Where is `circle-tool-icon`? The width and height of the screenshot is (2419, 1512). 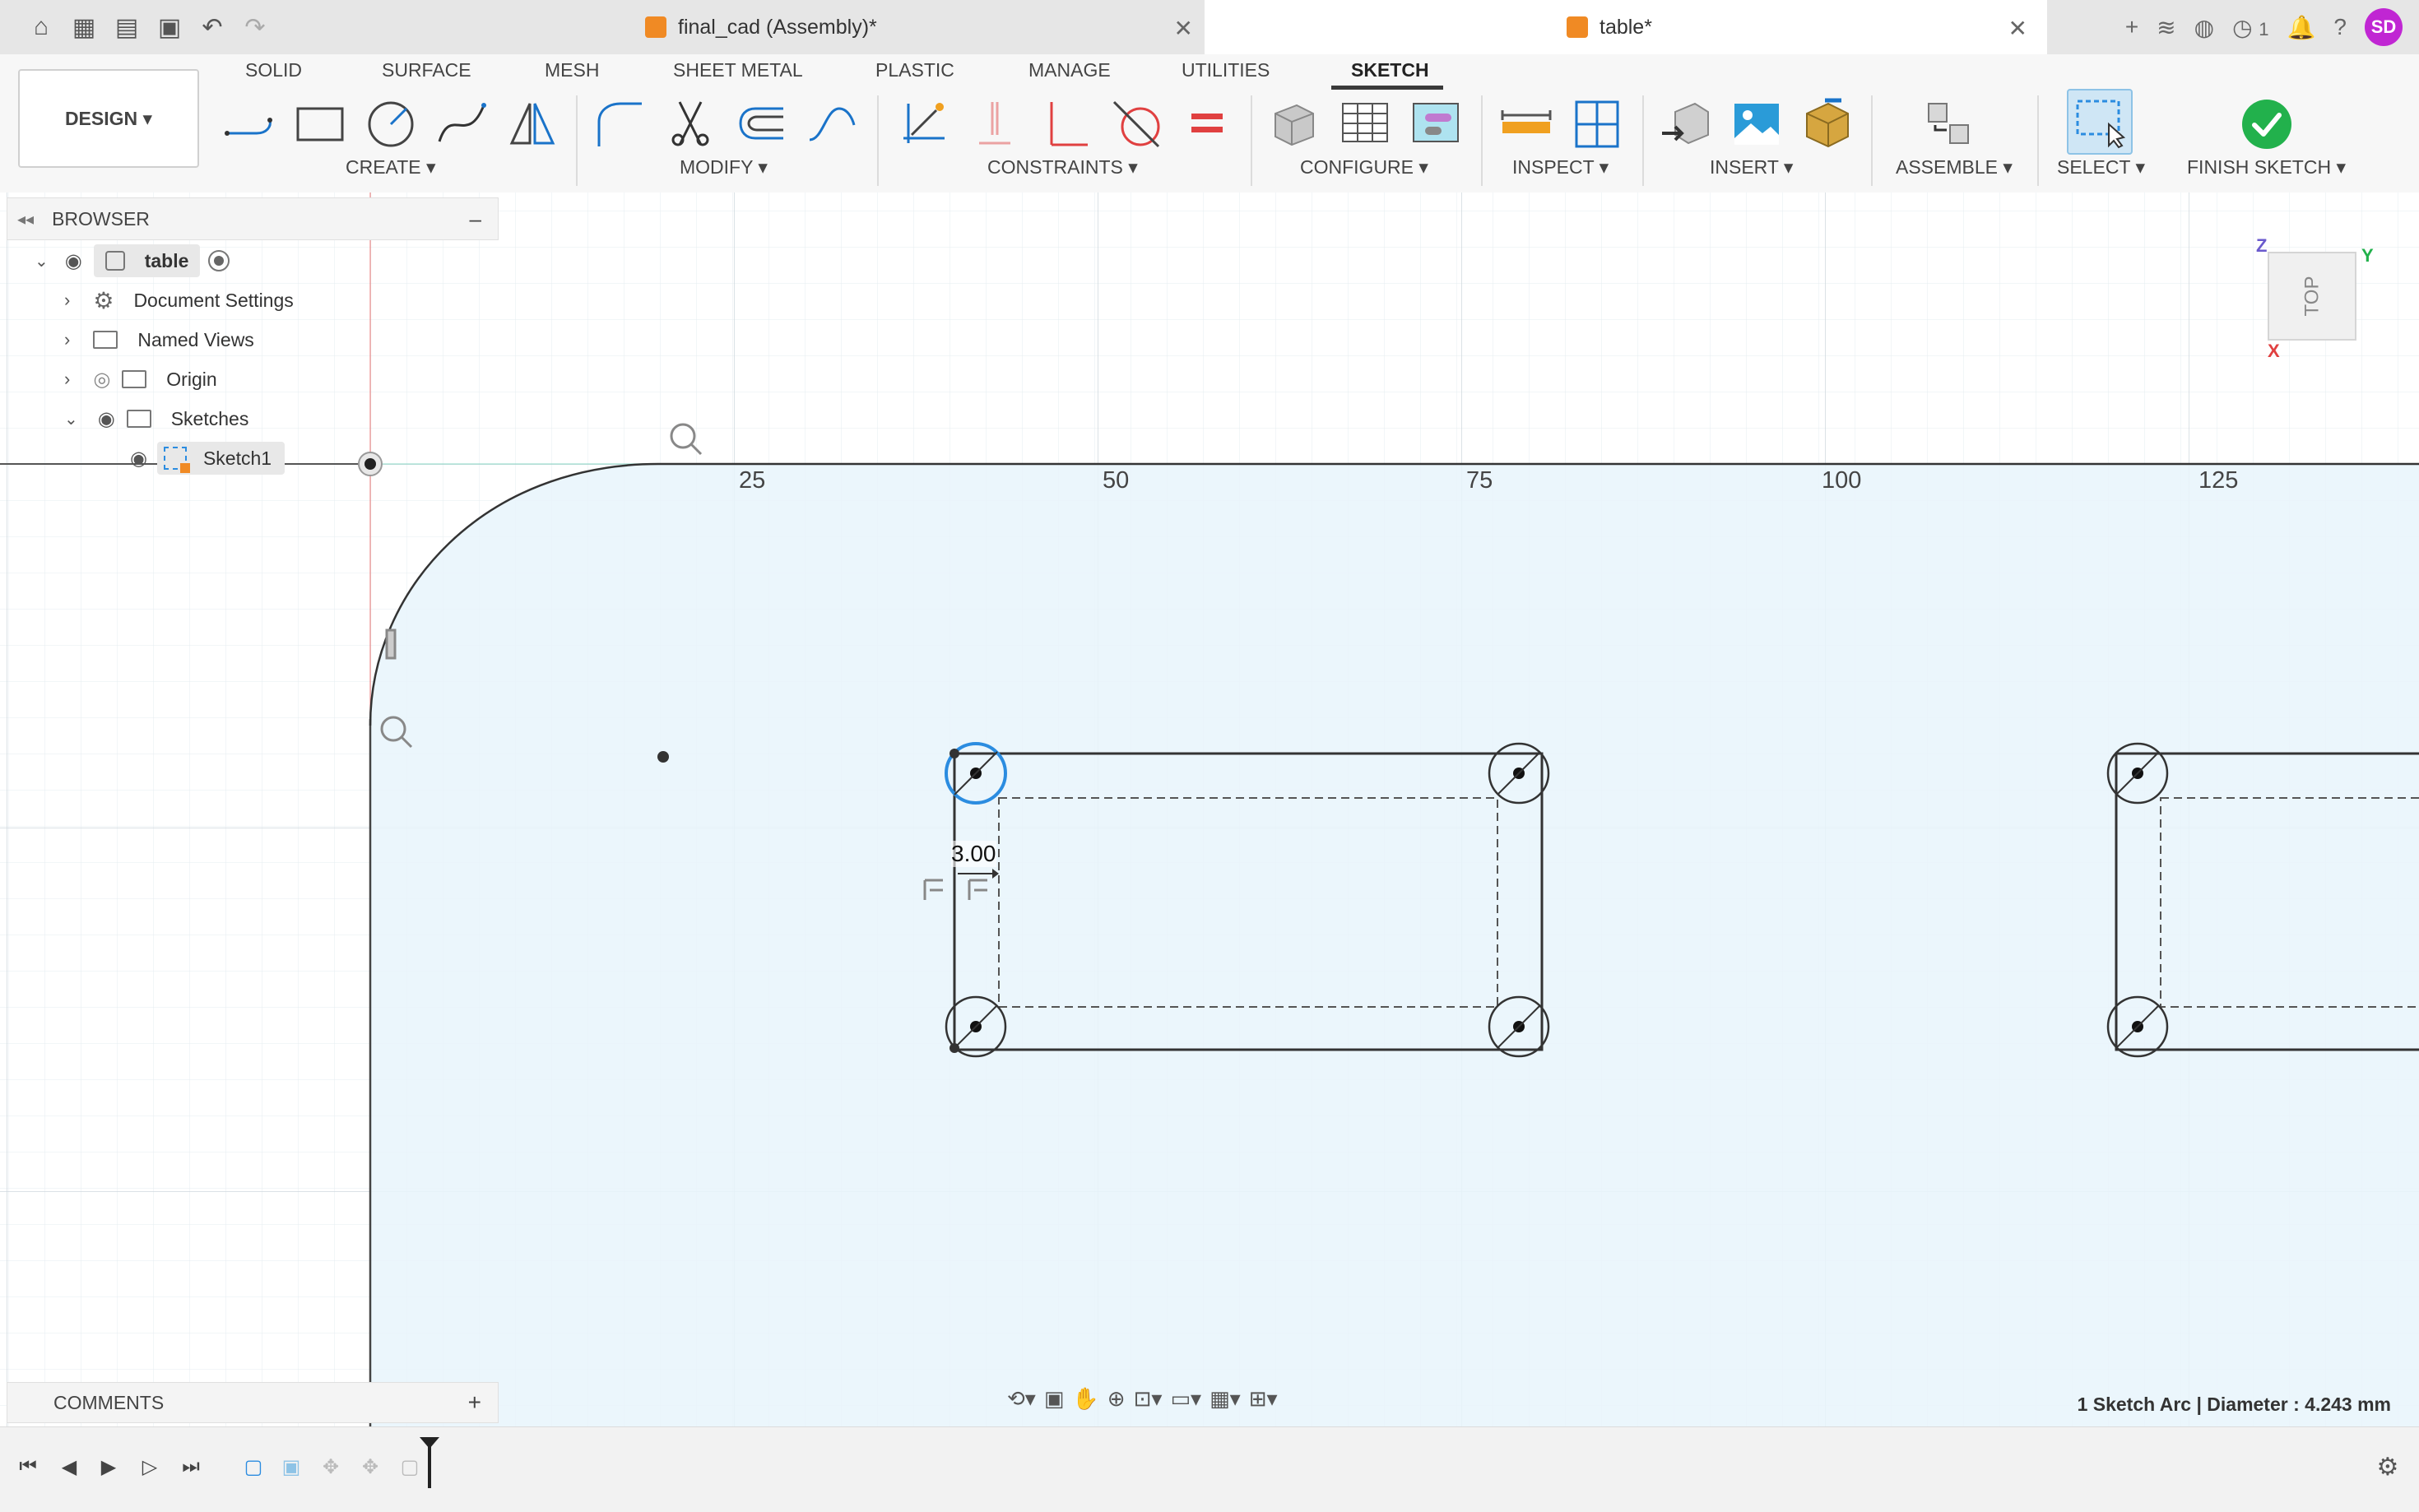 circle-tool-icon is located at coordinates (391, 124).